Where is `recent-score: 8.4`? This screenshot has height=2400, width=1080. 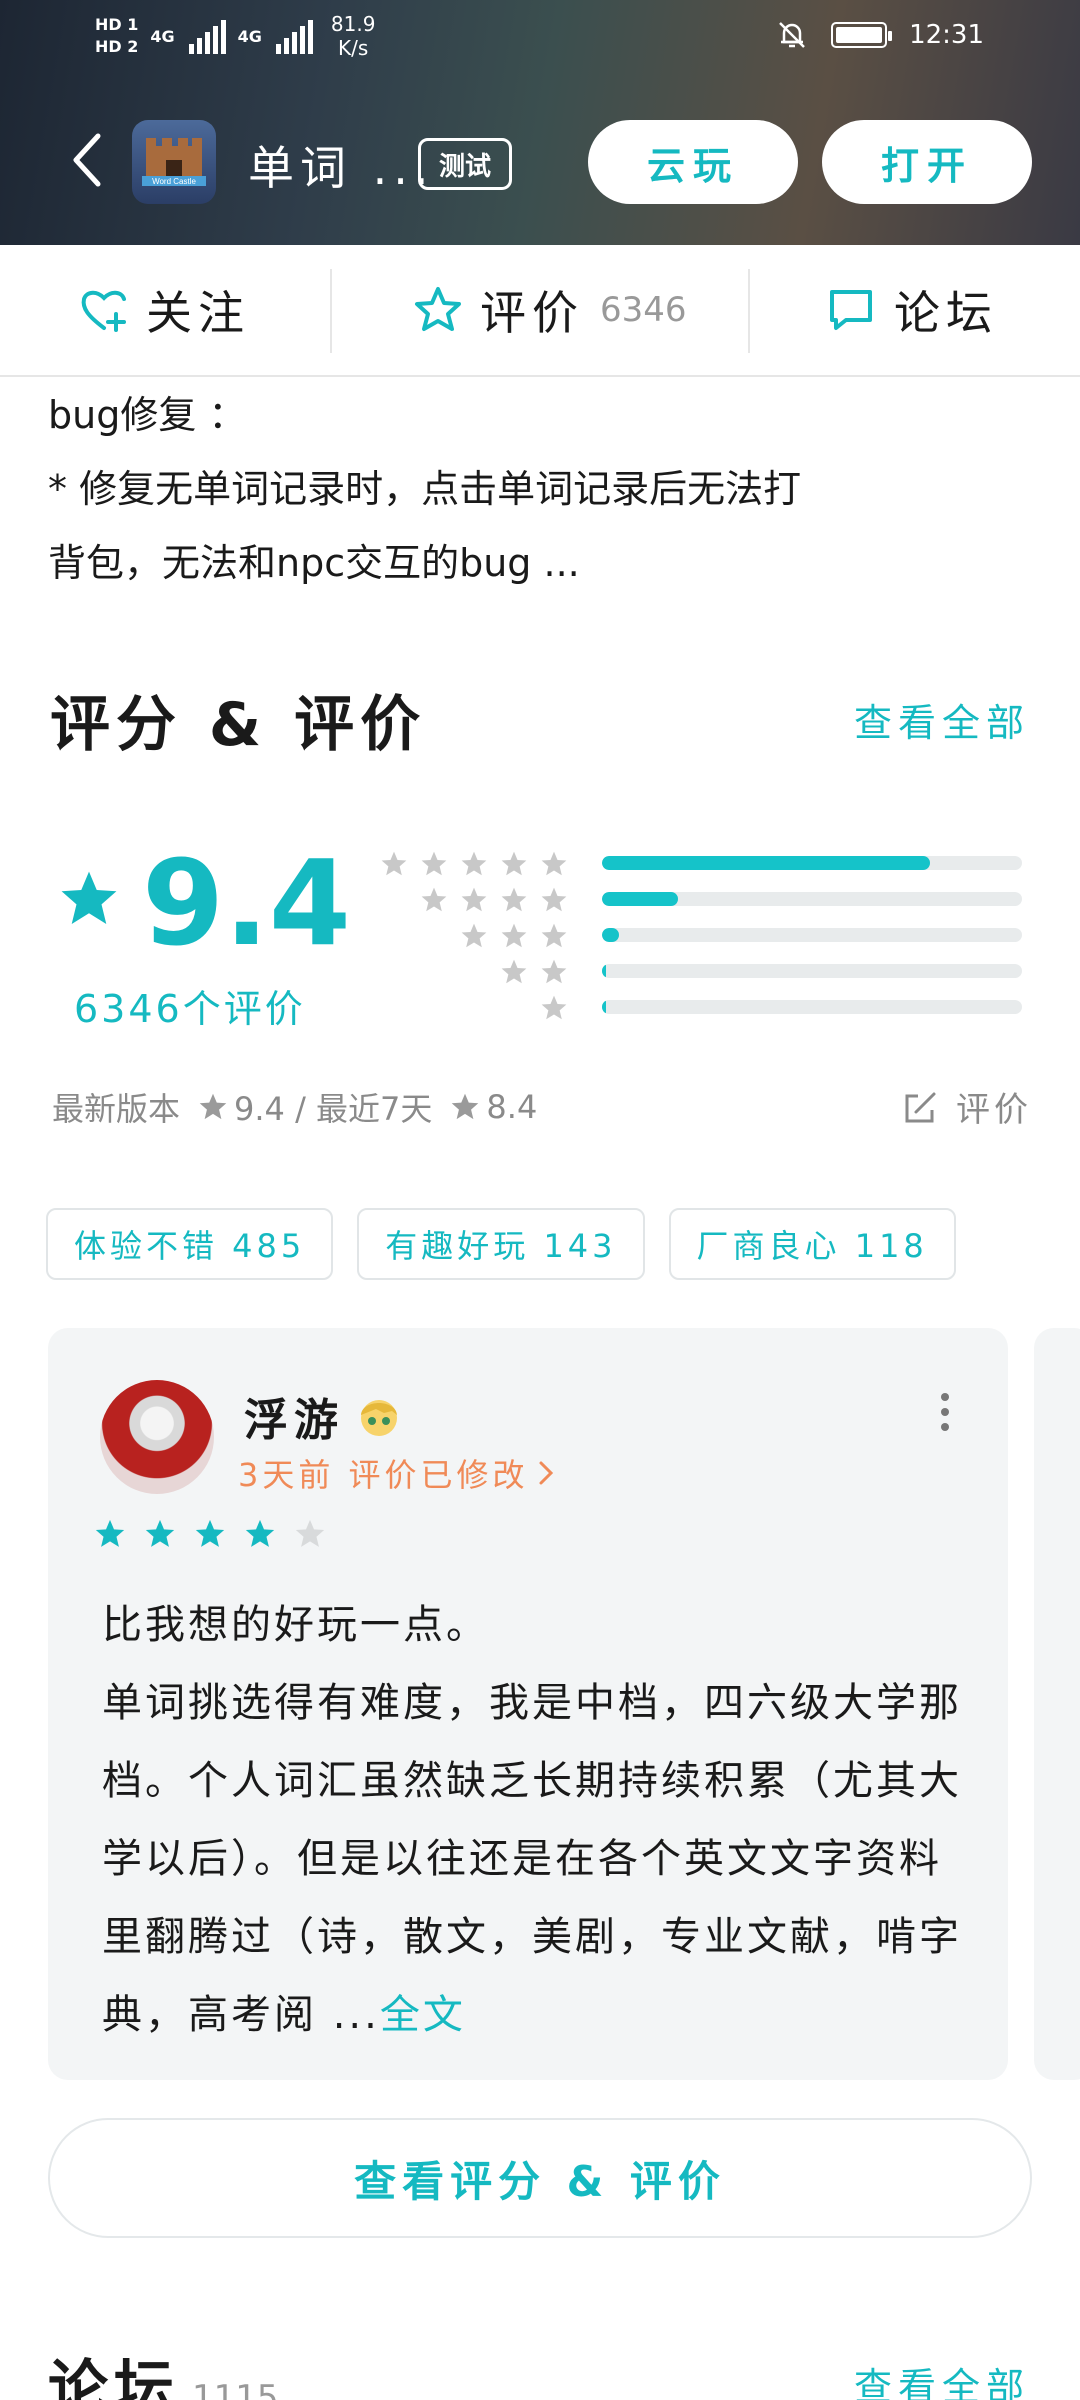 recent-score: 8.4 is located at coordinates (512, 1107).